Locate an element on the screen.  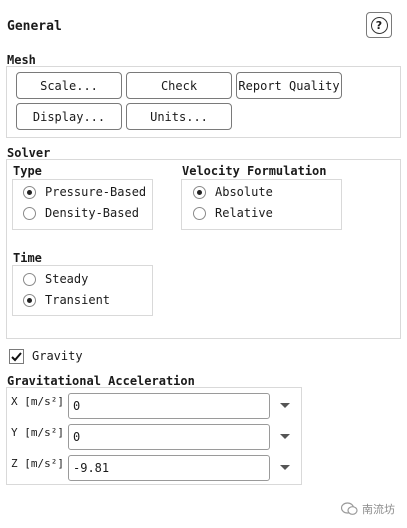
help-icon-glyph: ? is located at coordinates (379, 25).